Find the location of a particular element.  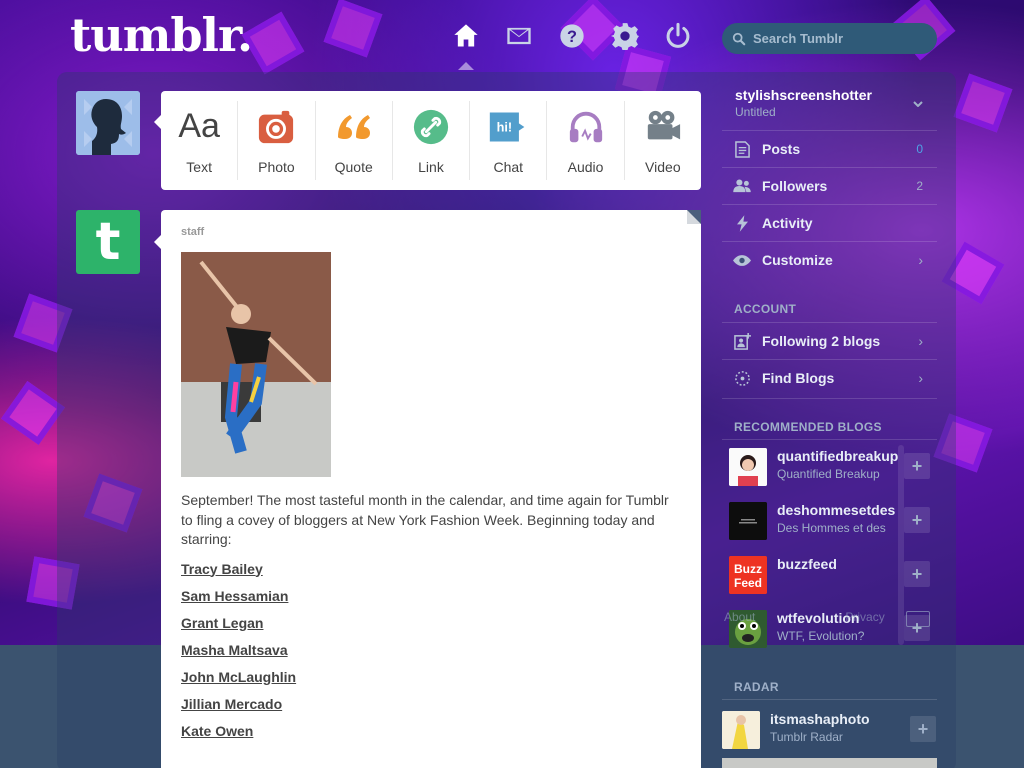

home-icon is located at coordinates (466, 36).